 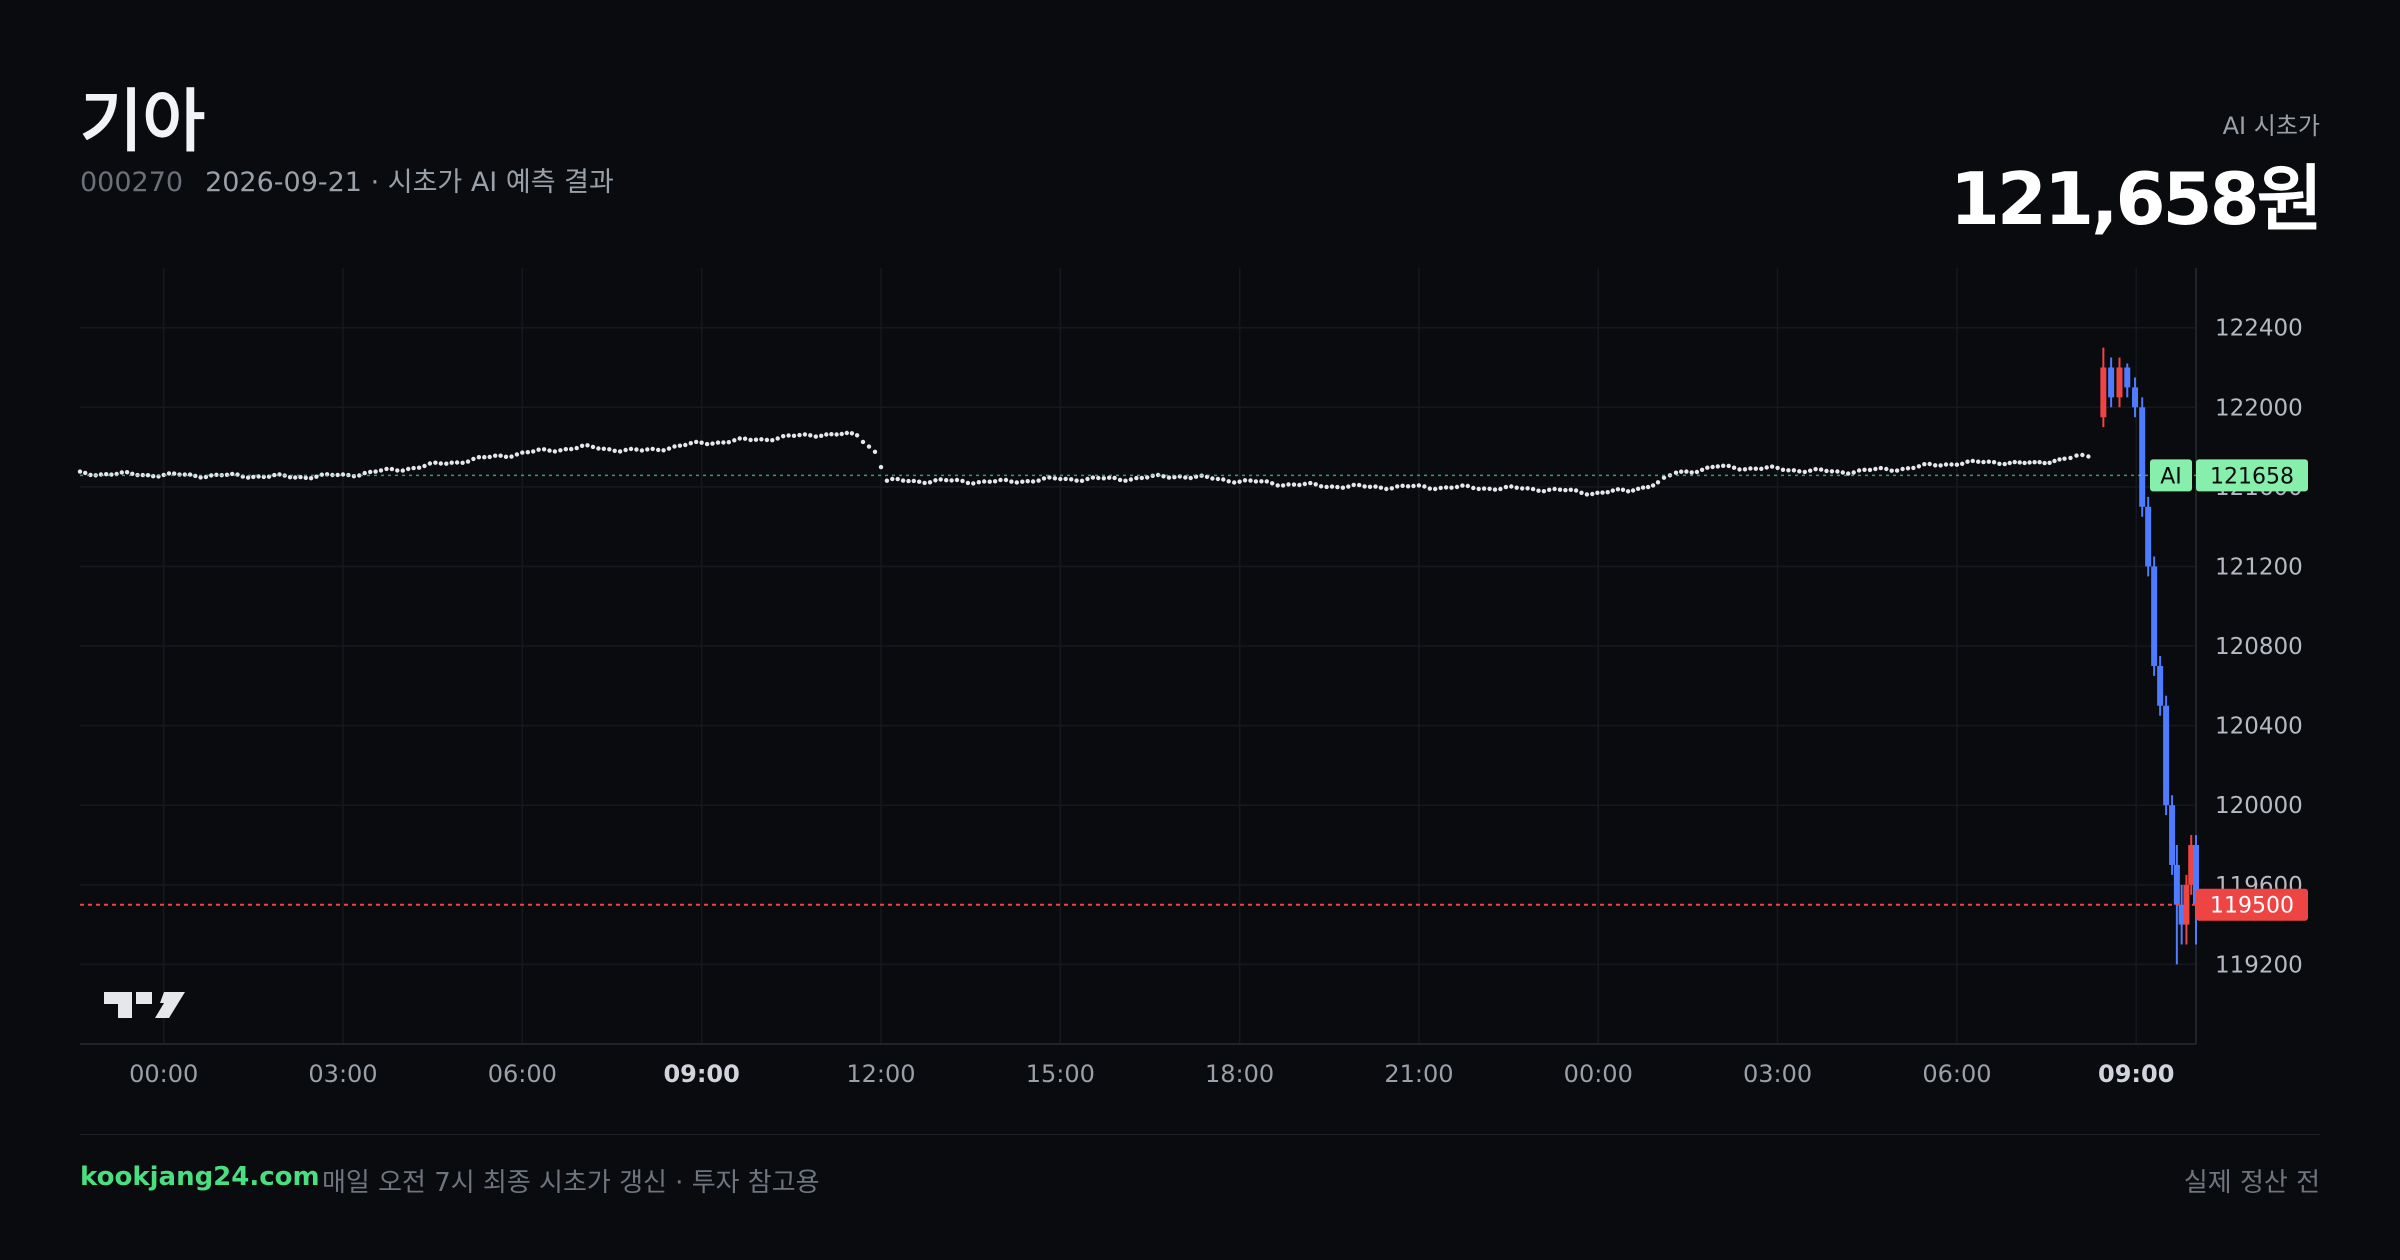 I want to click on site-link: kookjang24.com, so click(x=200, y=1177).